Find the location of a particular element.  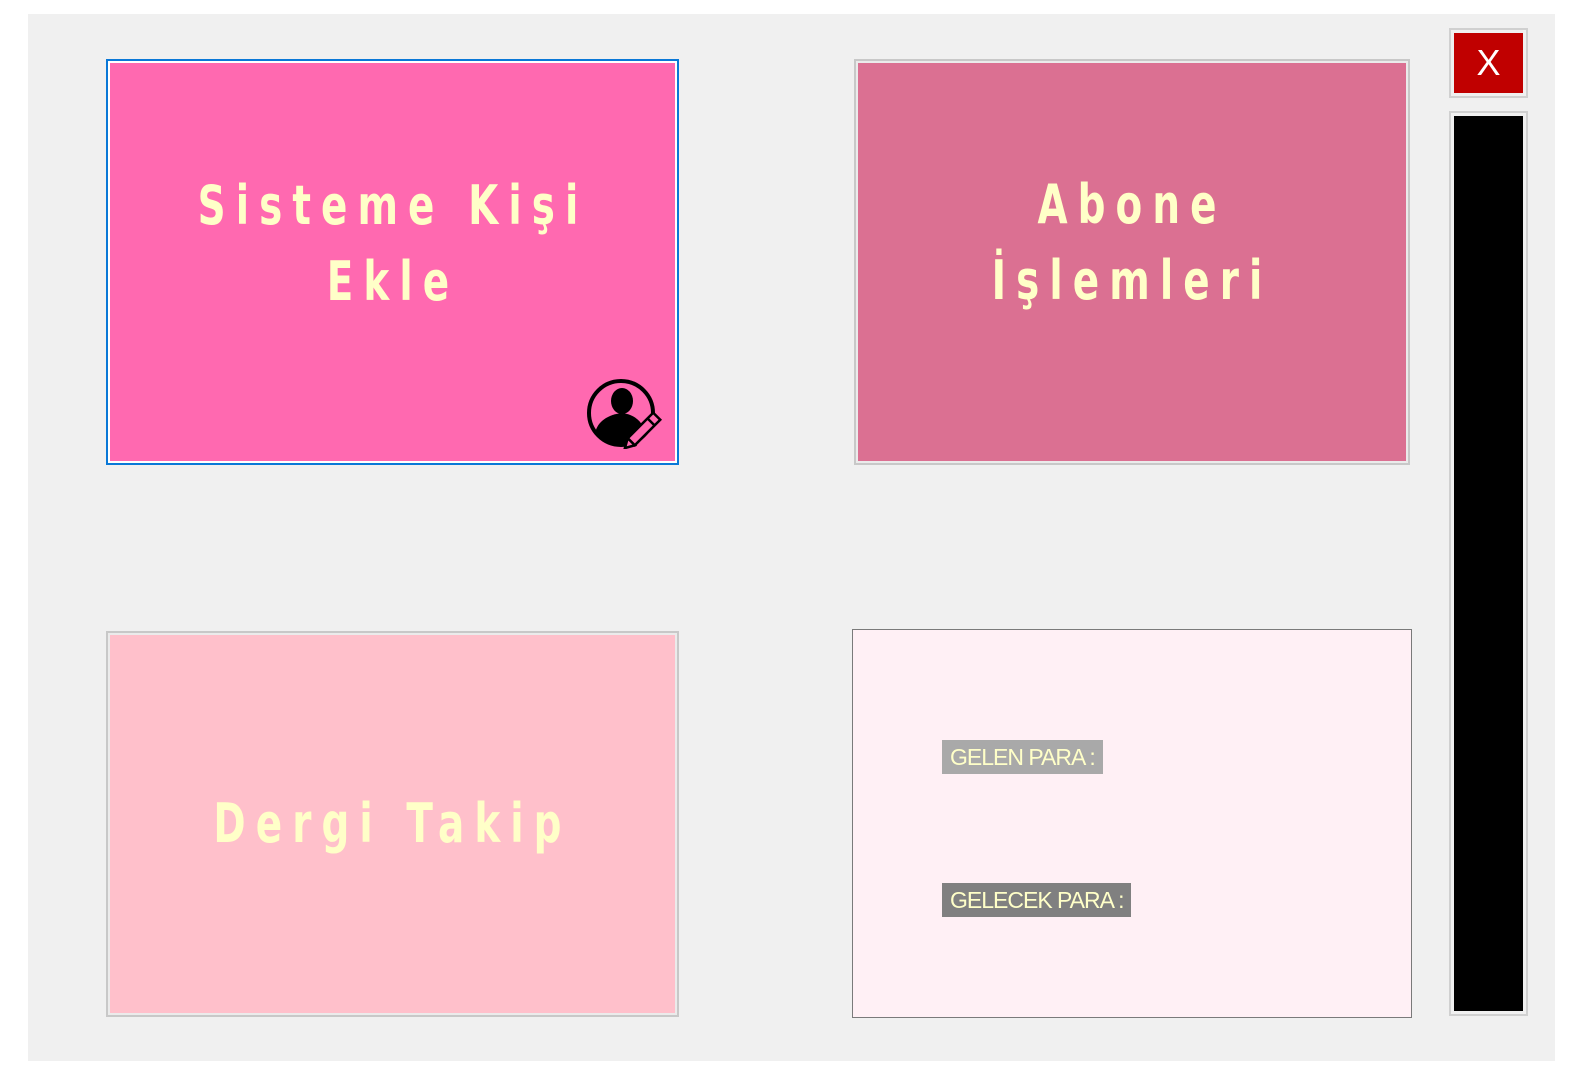

magazine-tracking-tile: Dergi Takip is located at coordinates (392, 824).